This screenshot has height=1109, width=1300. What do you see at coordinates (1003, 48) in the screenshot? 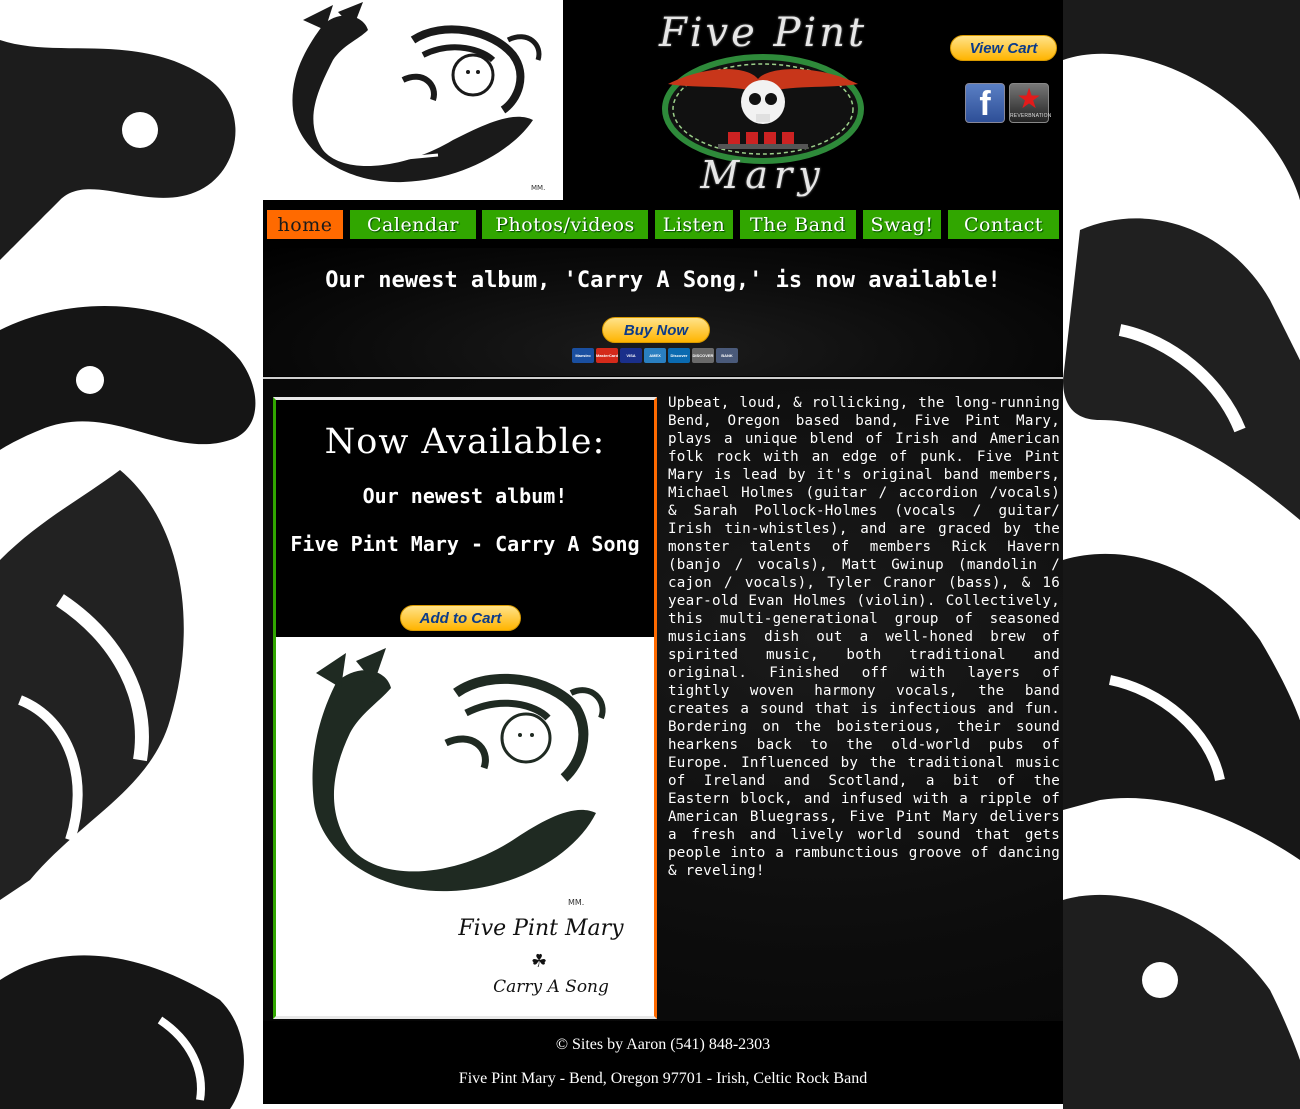
I see `view-cart-button: View Cart` at bounding box center [1003, 48].